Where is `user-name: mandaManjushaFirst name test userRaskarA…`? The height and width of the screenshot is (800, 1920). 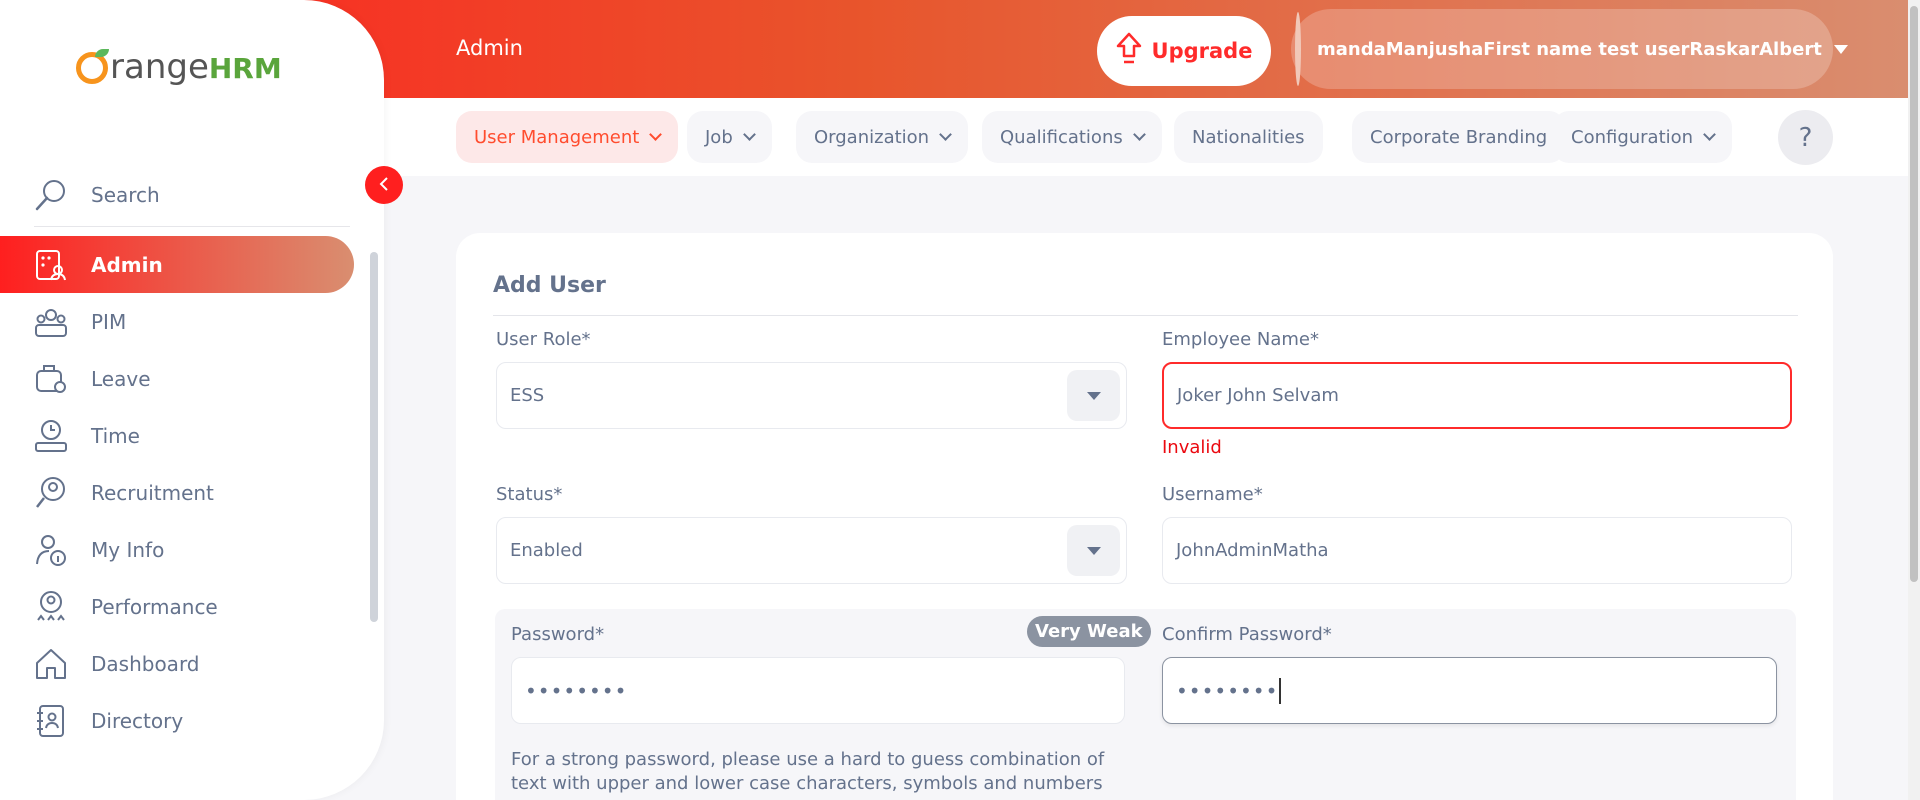
user-name: mandaManjushaFirst name test userRaskarA… is located at coordinates (1569, 49).